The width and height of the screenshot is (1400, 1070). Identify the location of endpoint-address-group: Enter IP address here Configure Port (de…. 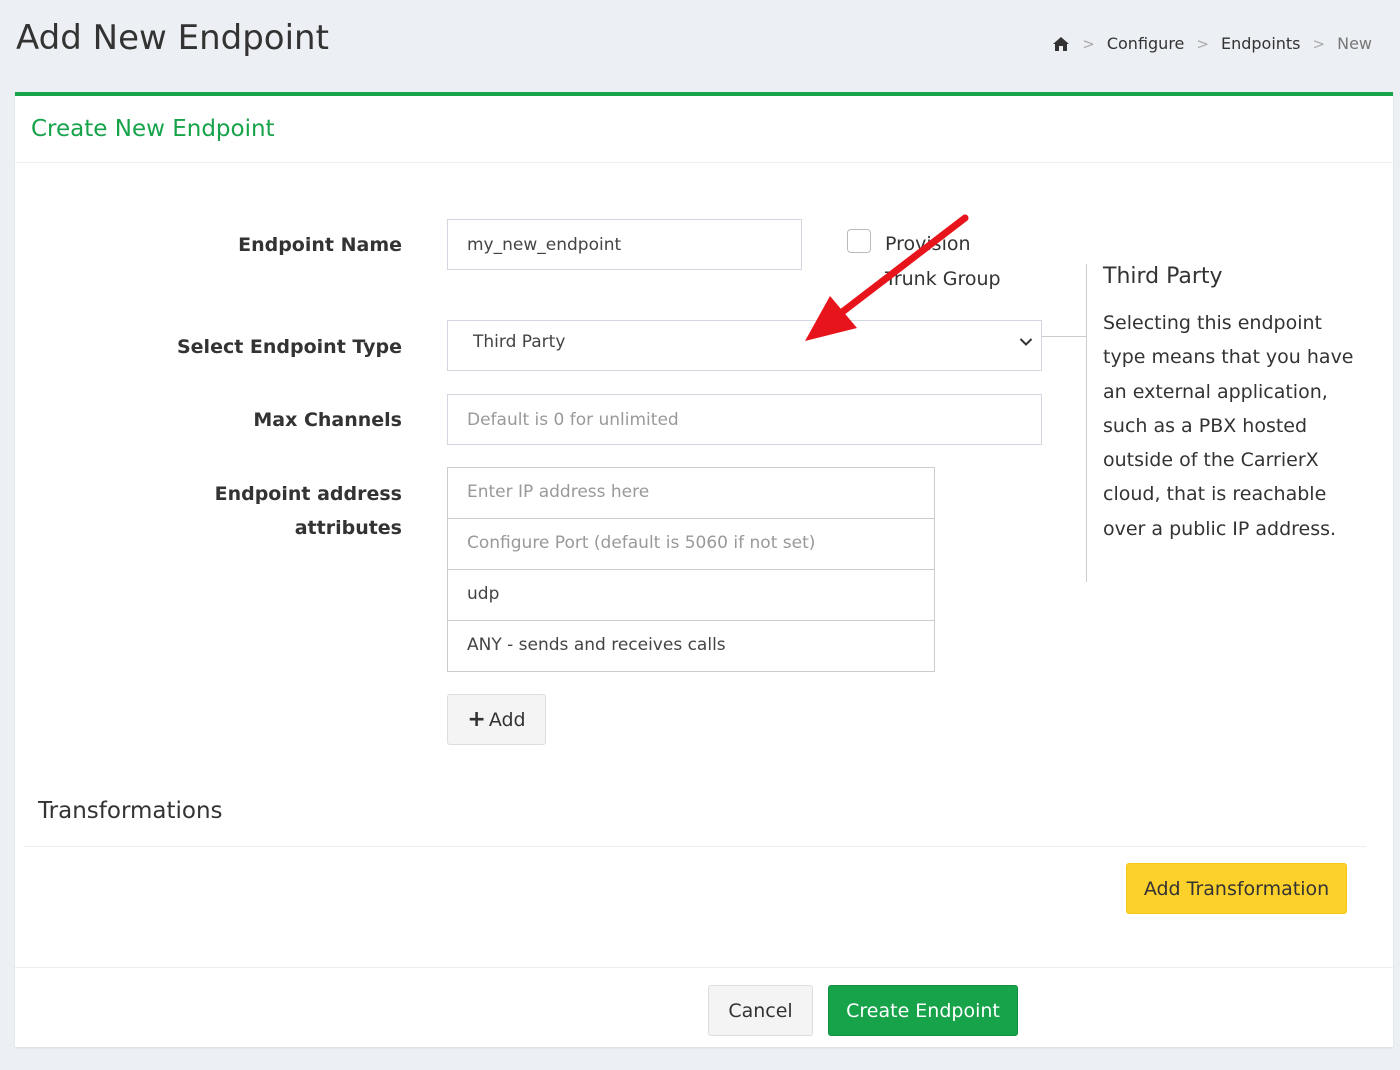
(691, 569).